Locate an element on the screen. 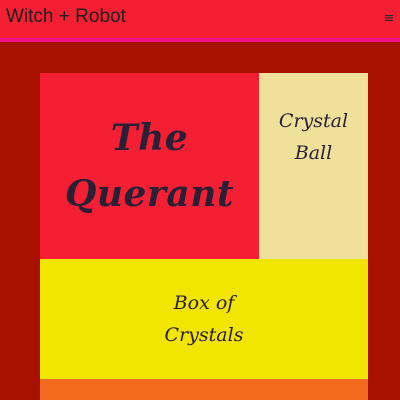 The height and width of the screenshot is (400, 400). querant-label-line-2: Querant is located at coordinates (149, 194).